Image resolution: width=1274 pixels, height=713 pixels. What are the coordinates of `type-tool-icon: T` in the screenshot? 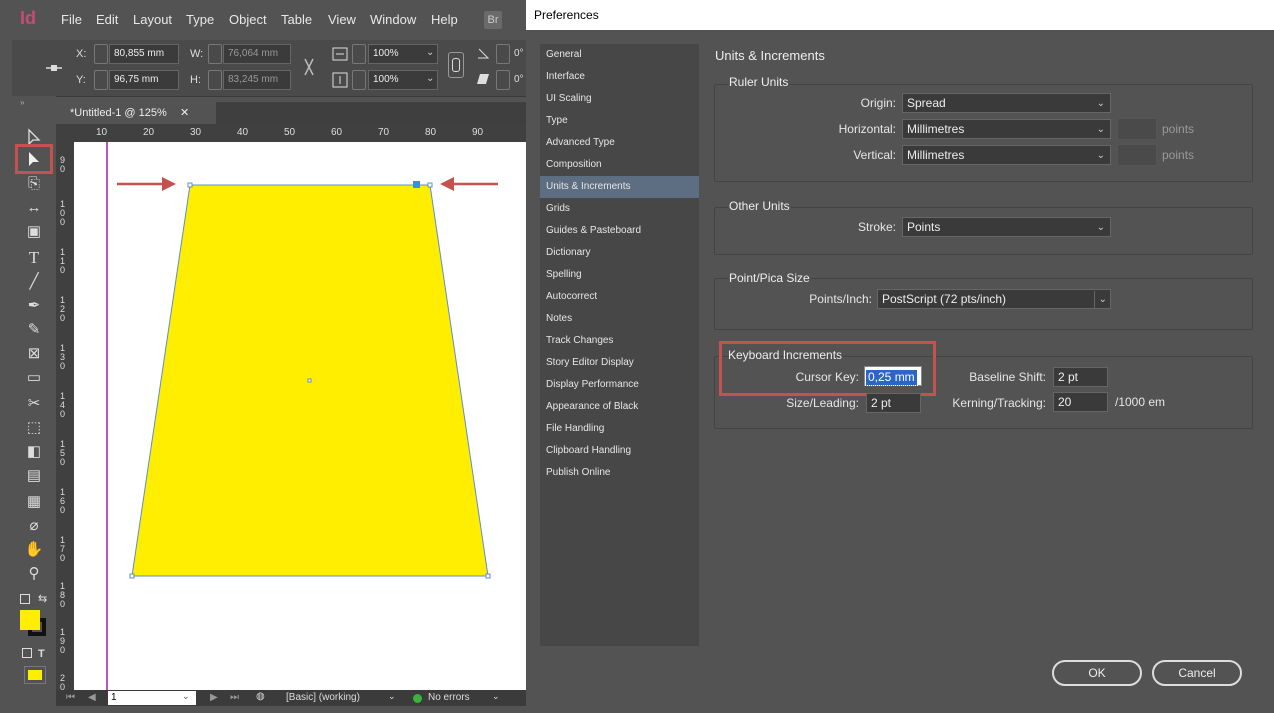 It's located at (34, 258).